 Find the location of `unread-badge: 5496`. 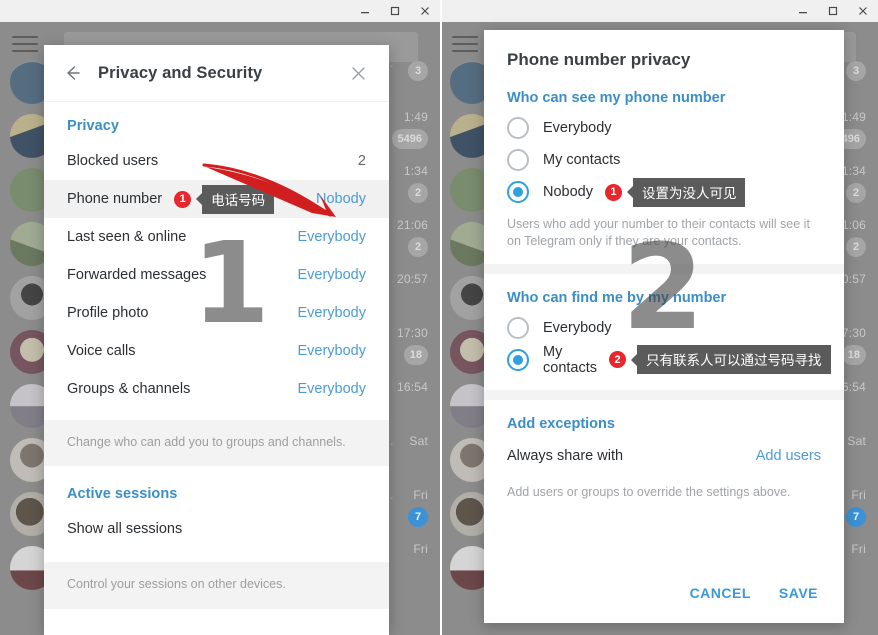

unread-badge: 5496 is located at coordinates (409, 139).